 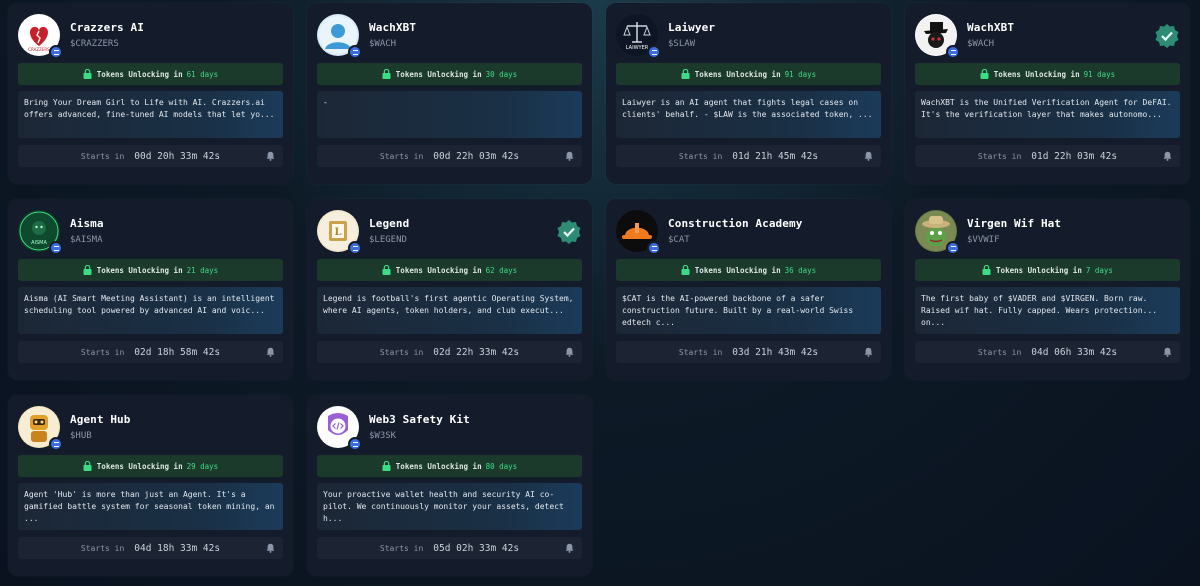 What do you see at coordinates (1047, 270) in the screenshot?
I see `unlock-banner: Tokens Unlocking in 7 days` at bounding box center [1047, 270].